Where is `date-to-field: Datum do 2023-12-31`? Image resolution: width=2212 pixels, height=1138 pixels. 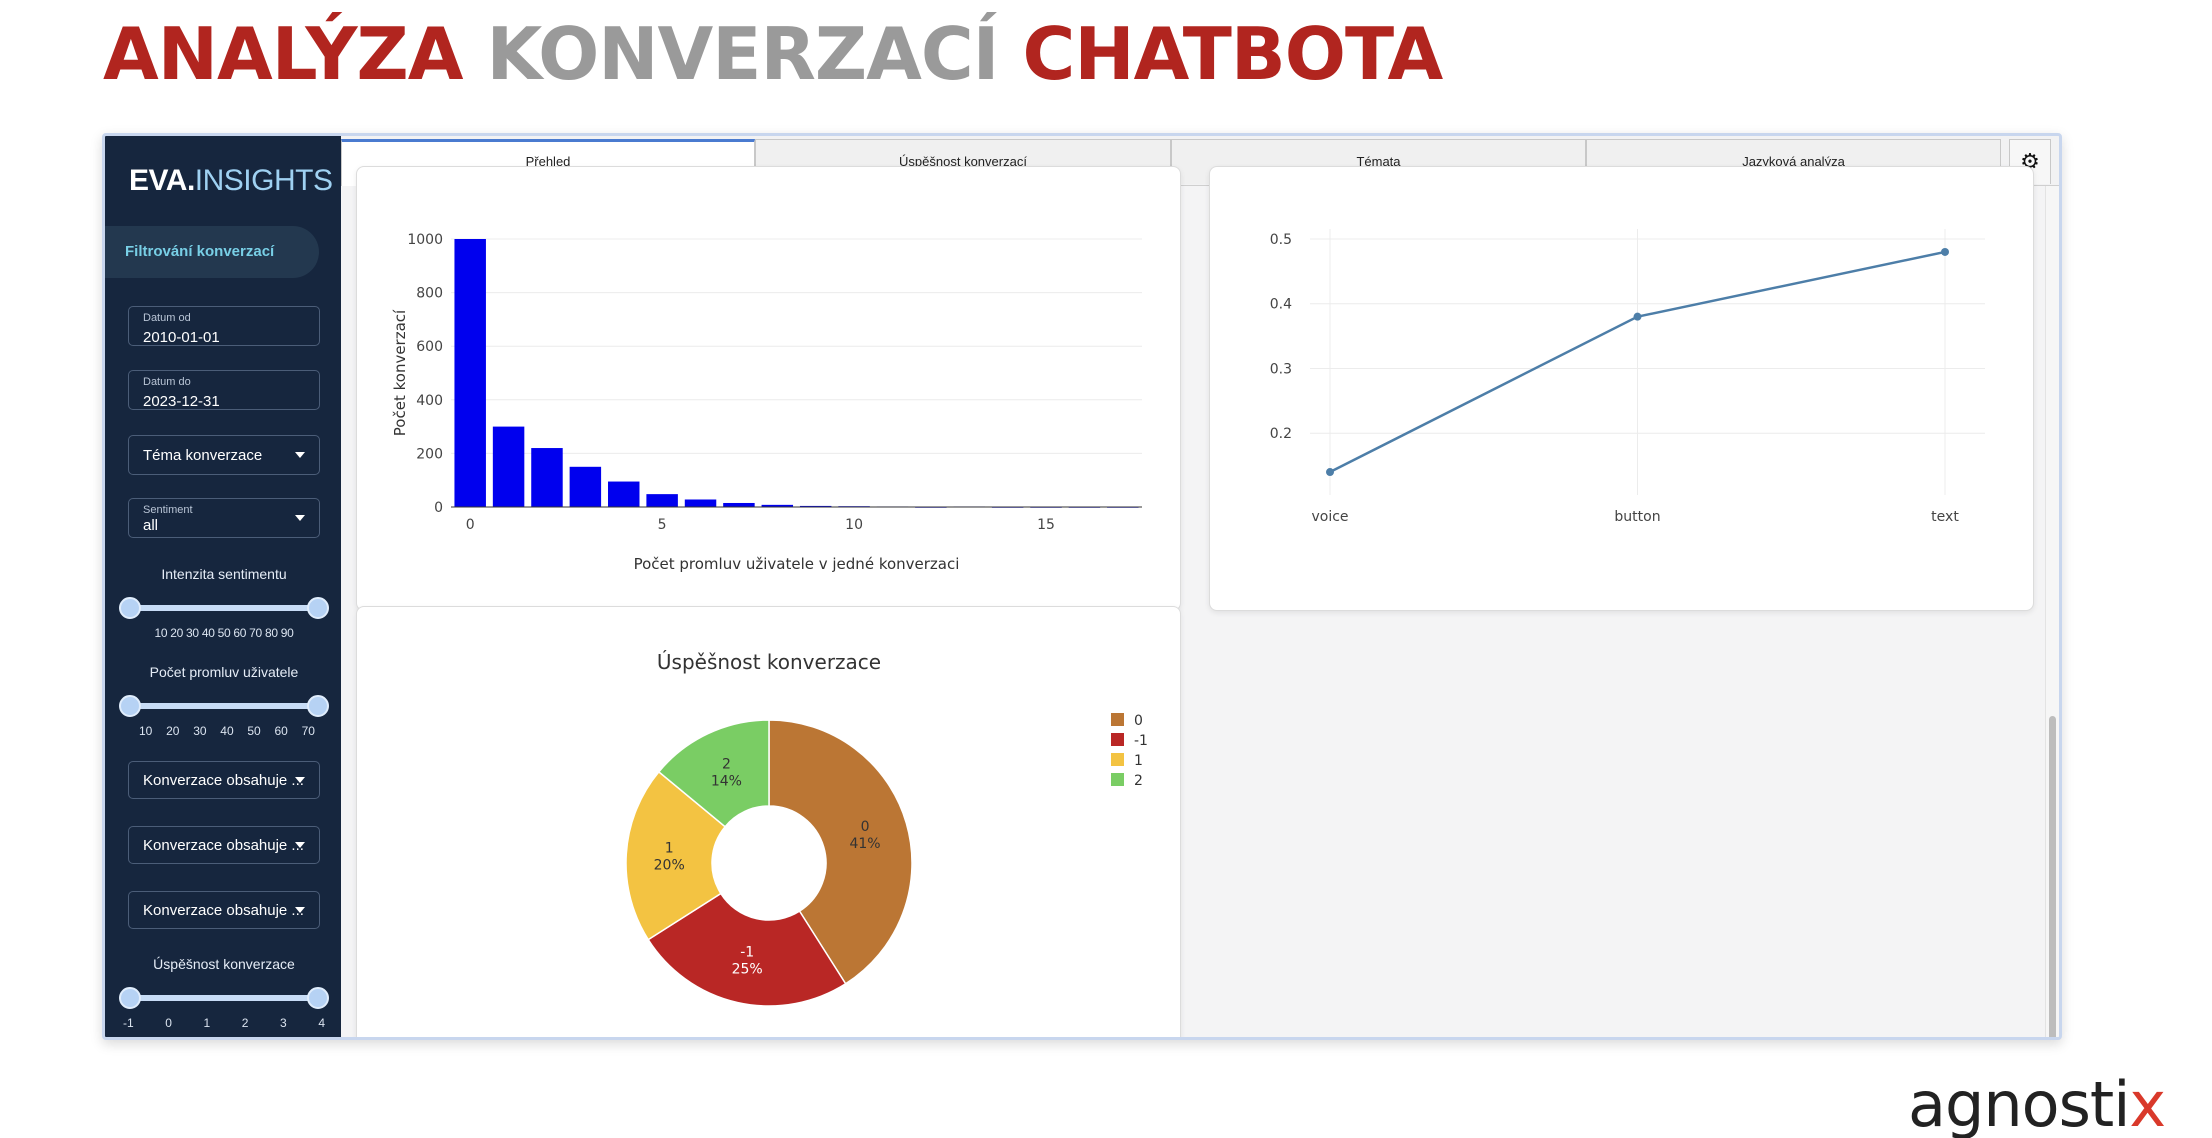 date-to-field: Datum do 2023-12-31 is located at coordinates (224, 390).